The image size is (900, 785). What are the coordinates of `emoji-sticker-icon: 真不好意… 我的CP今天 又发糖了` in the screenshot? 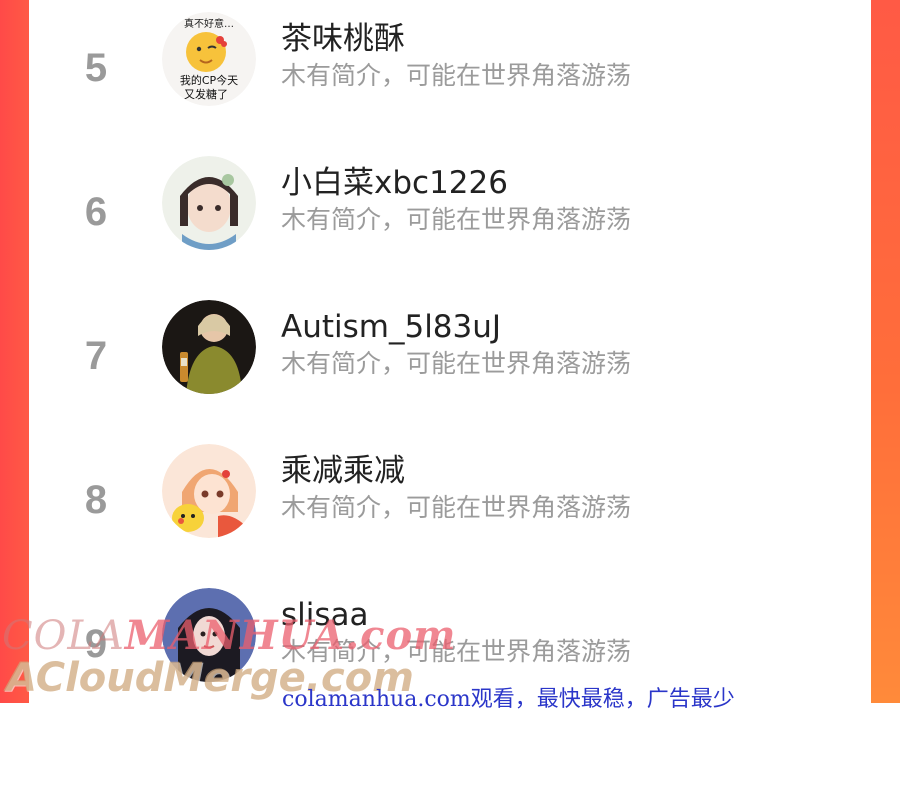 It's located at (209, 59).